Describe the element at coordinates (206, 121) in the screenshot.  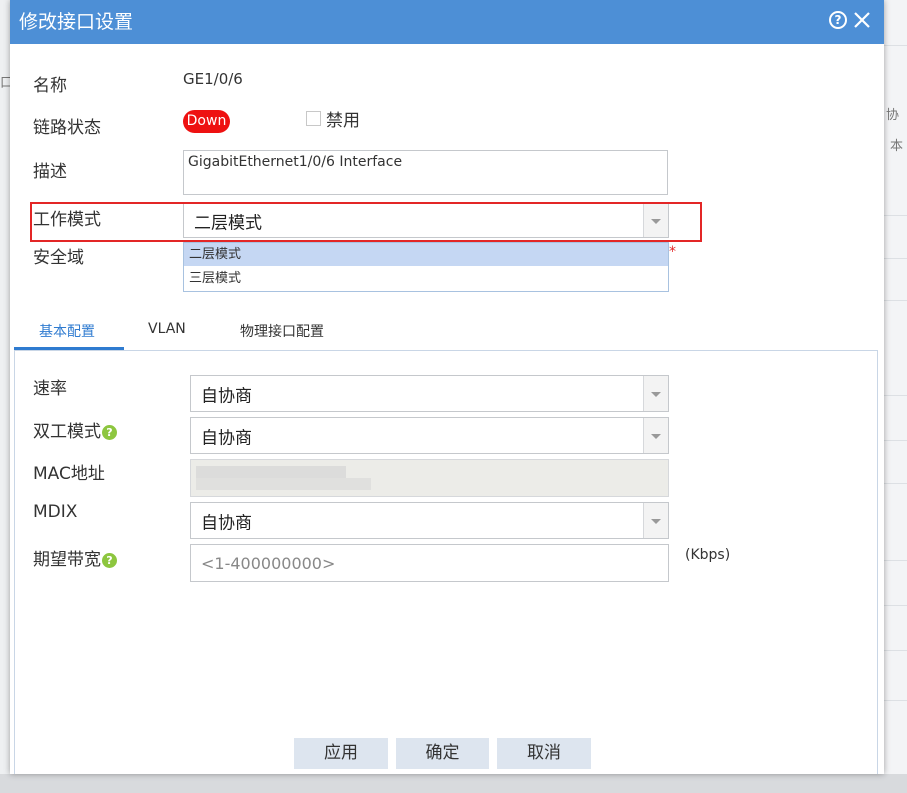
I see `link-status-badge: Down` at that location.